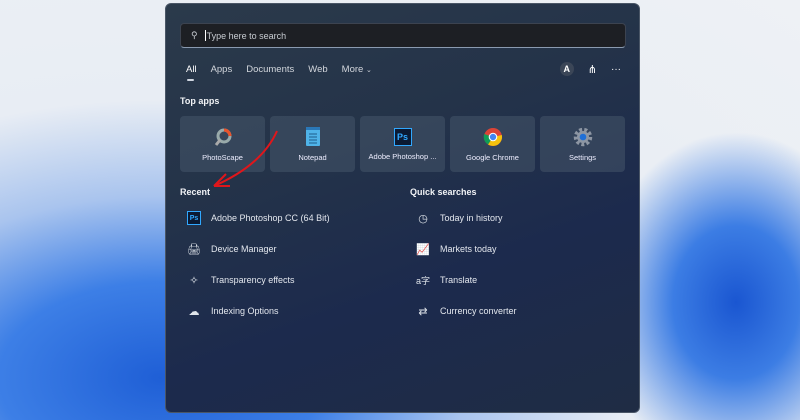  I want to click on item-label: Device Manager, so click(244, 249).